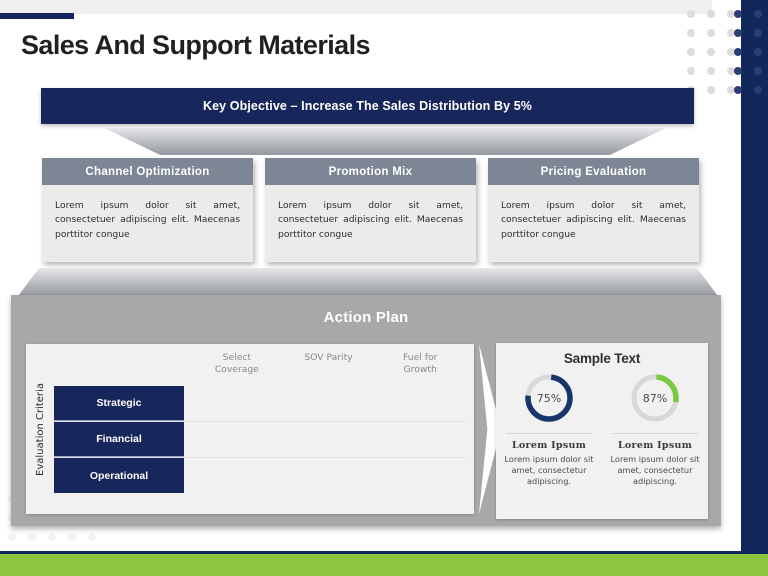  What do you see at coordinates (328, 363) in the screenshot?
I see `table-column-headers: Select Coverage SOV Parity Fuel for Growth` at bounding box center [328, 363].